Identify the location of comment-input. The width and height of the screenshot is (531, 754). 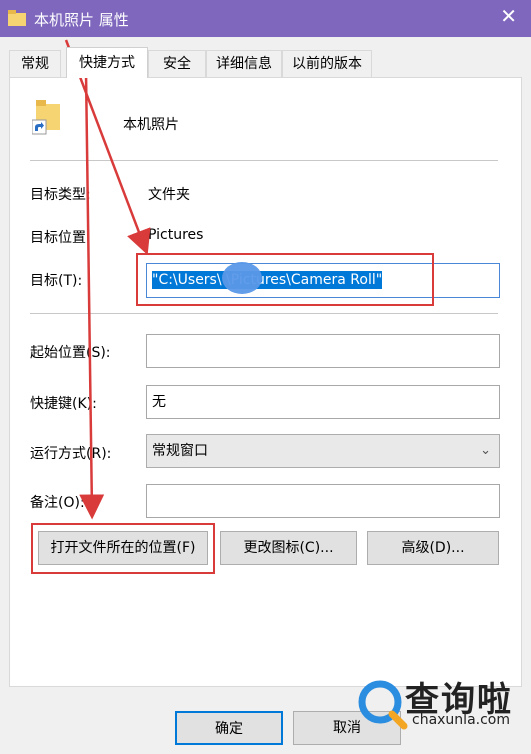
(323, 501).